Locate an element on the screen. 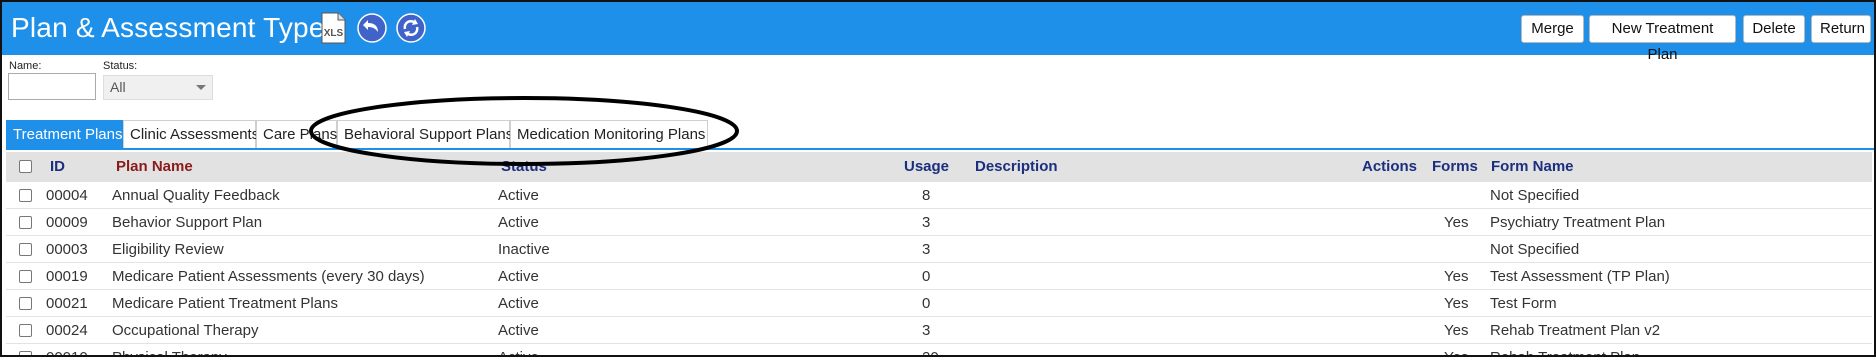  status-filter-select: All is located at coordinates (158, 87).